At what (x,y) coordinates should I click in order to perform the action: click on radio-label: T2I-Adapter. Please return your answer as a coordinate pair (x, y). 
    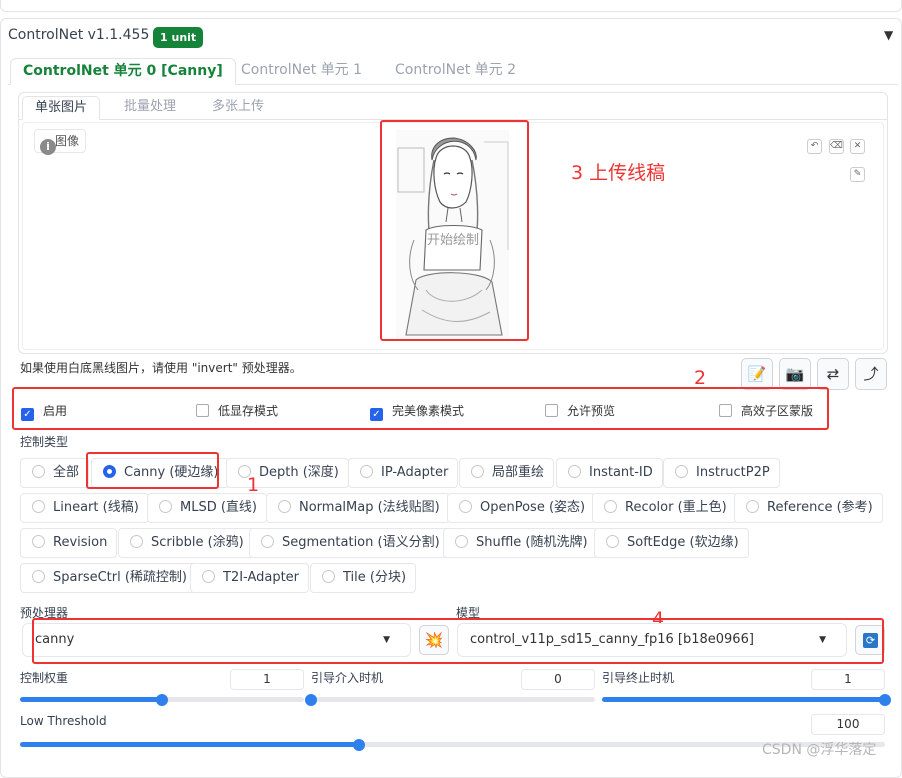
    Looking at the image, I should click on (261, 577).